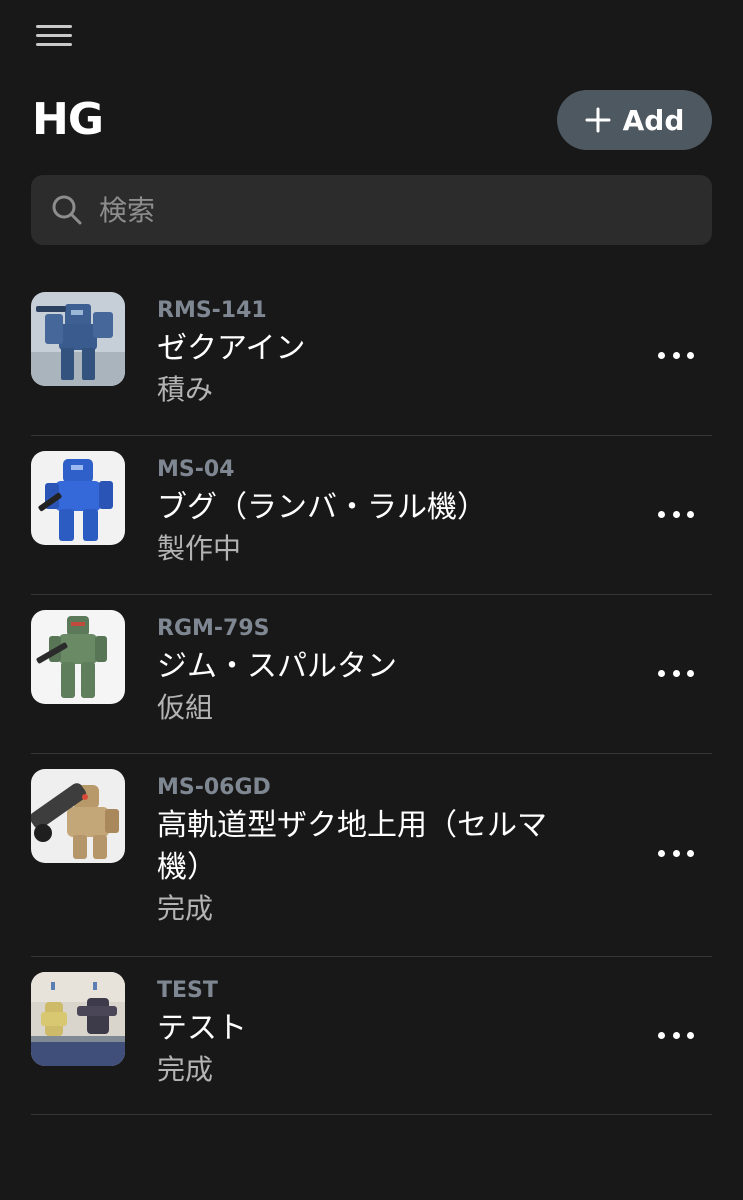  I want to click on search-input, so click(404, 210).